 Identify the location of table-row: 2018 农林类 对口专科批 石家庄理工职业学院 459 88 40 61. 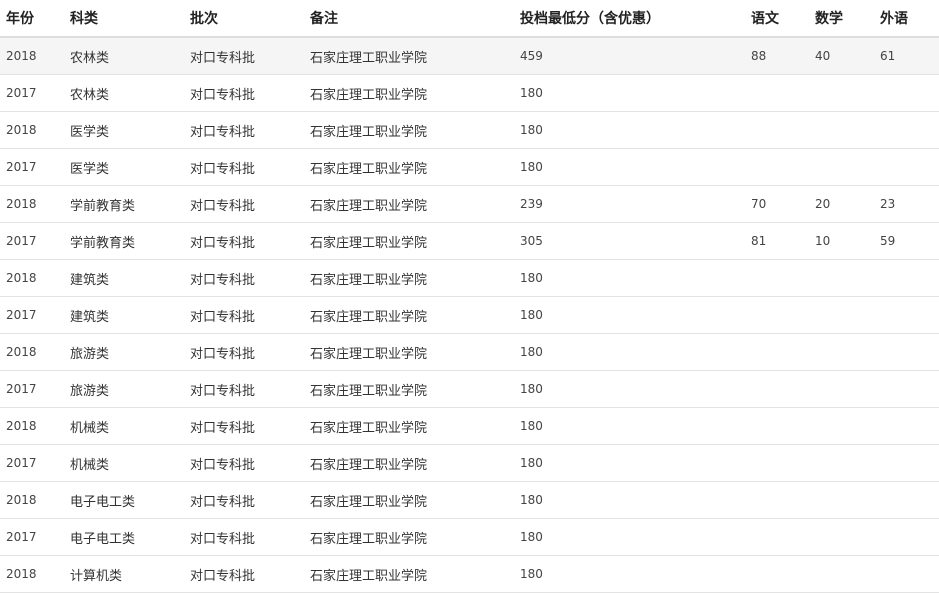
(469, 56).